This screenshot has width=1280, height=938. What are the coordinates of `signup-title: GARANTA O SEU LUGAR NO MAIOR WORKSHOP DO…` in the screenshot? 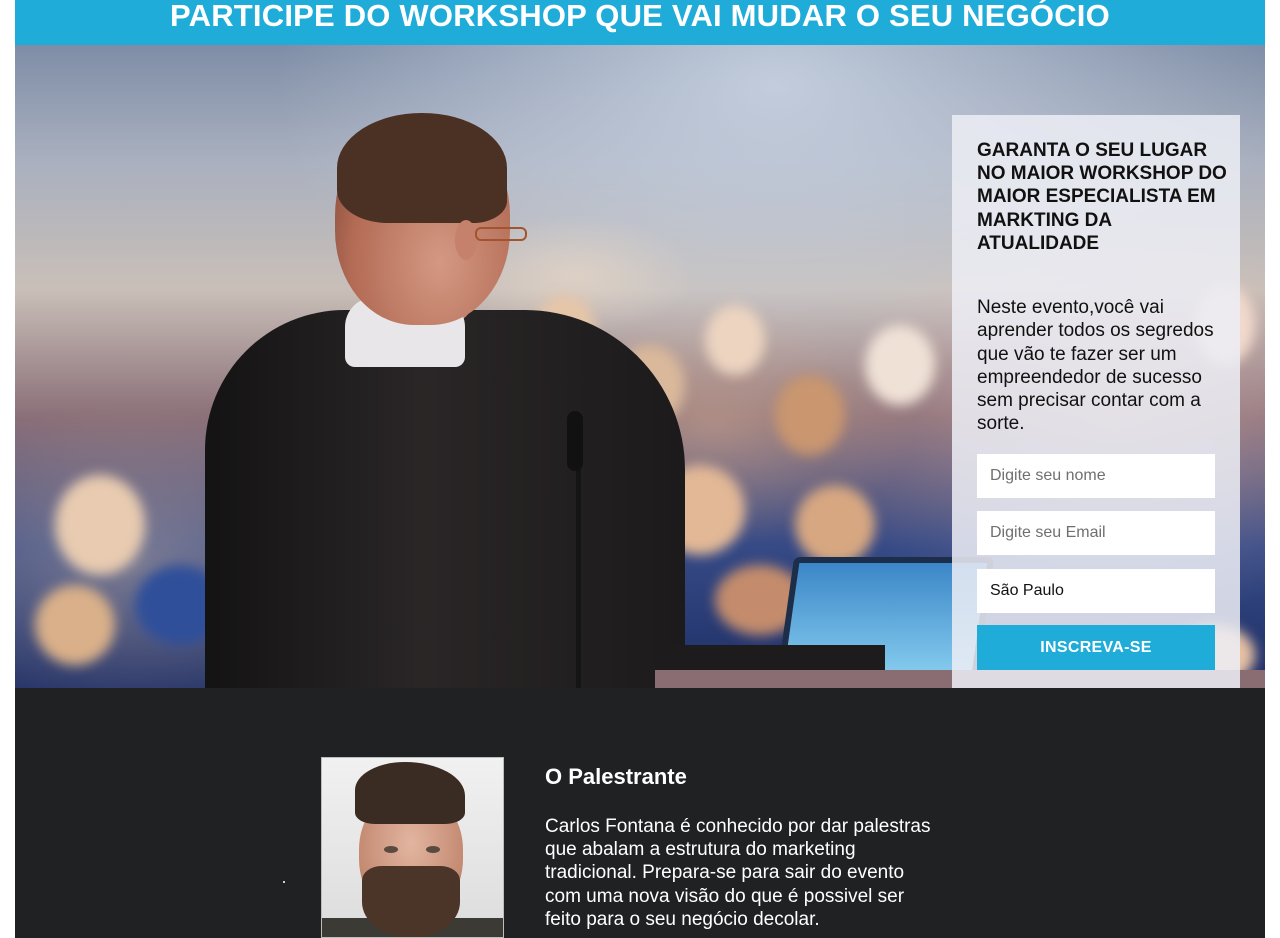 It's located at (1102, 197).